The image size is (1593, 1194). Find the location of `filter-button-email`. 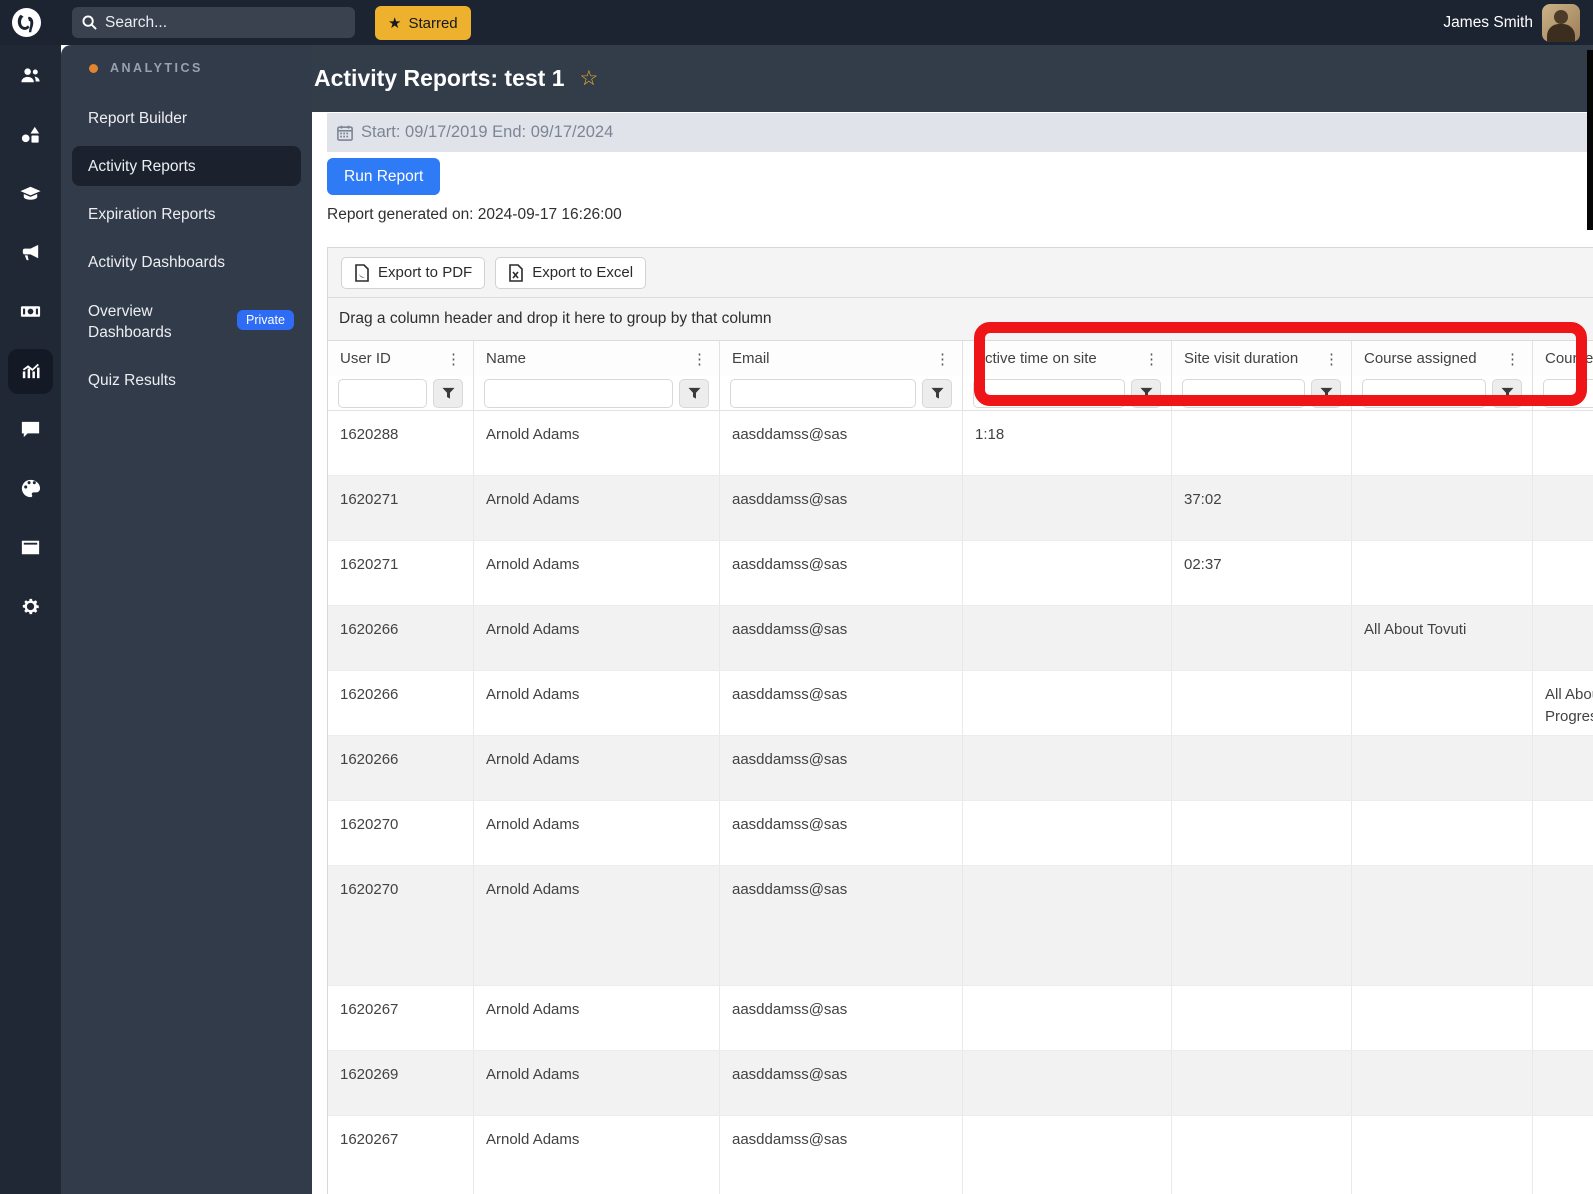

filter-button-email is located at coordinates (937, 393).